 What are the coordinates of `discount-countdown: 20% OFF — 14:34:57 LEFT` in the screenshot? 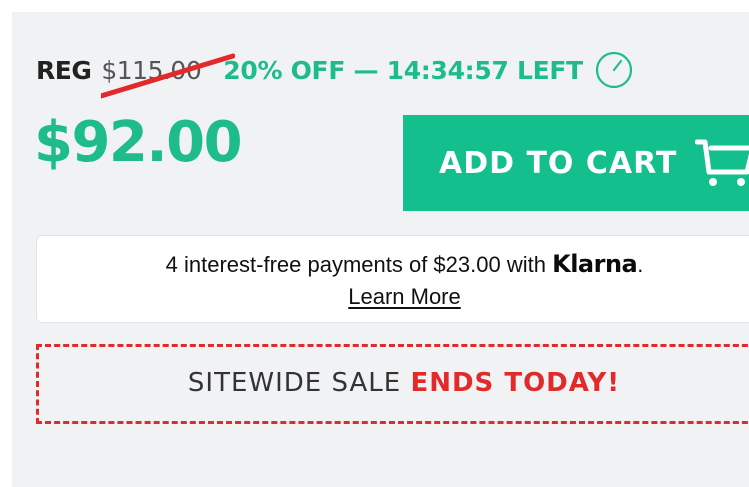 It's located at (403, 70).